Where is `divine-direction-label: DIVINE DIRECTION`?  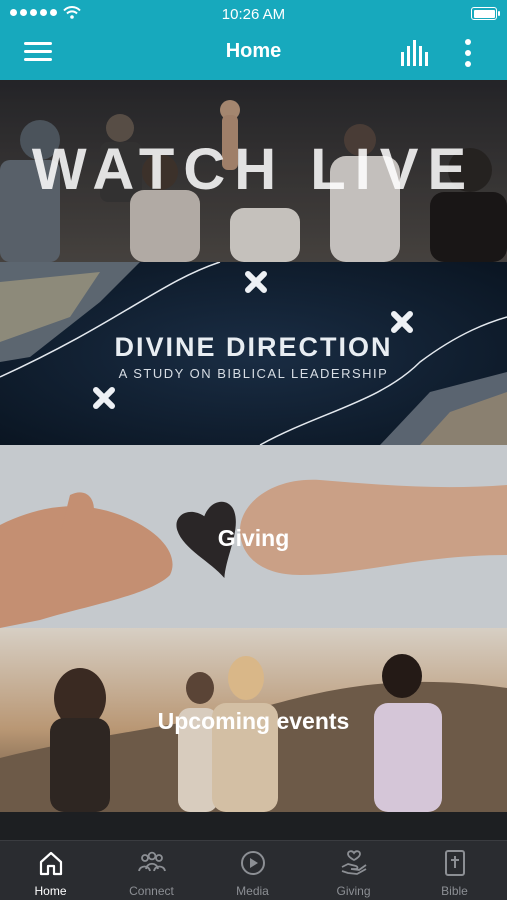 divine-direction-label: DIVINE DIRECTION is located at coordinates (253, 347).